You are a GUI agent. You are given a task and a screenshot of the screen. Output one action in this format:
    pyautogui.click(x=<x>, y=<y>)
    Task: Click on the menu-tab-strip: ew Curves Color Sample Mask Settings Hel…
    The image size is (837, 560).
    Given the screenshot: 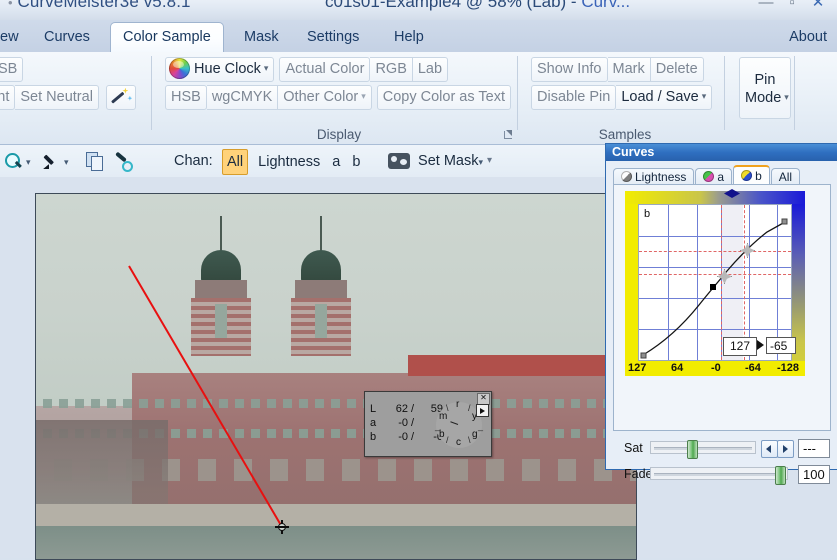 What is the action you would take?
    pyautogui.click(x=418, y=37)
    